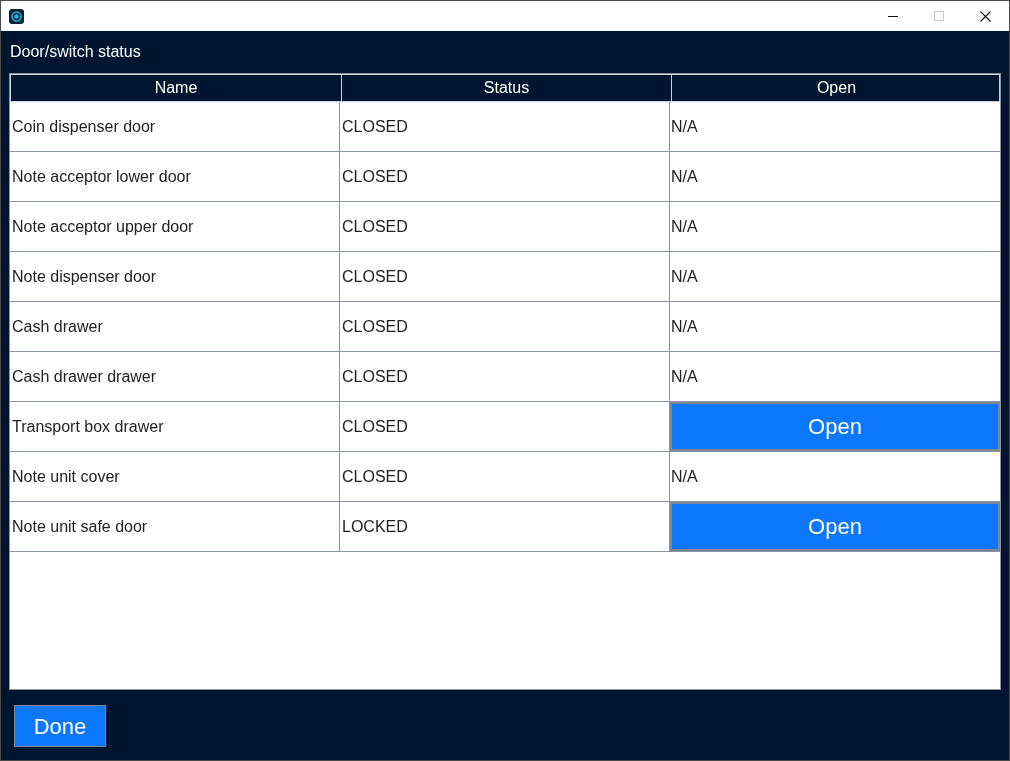  What do you see at coordinates (836, 88) in the screenshot?
I see `column-header: Open` at bounding box center [836, 88].